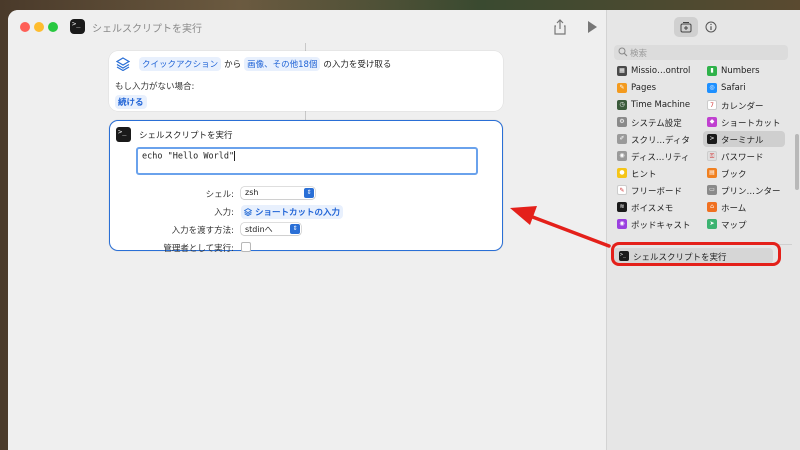  I want to click on share-icon, so click(560, 27).